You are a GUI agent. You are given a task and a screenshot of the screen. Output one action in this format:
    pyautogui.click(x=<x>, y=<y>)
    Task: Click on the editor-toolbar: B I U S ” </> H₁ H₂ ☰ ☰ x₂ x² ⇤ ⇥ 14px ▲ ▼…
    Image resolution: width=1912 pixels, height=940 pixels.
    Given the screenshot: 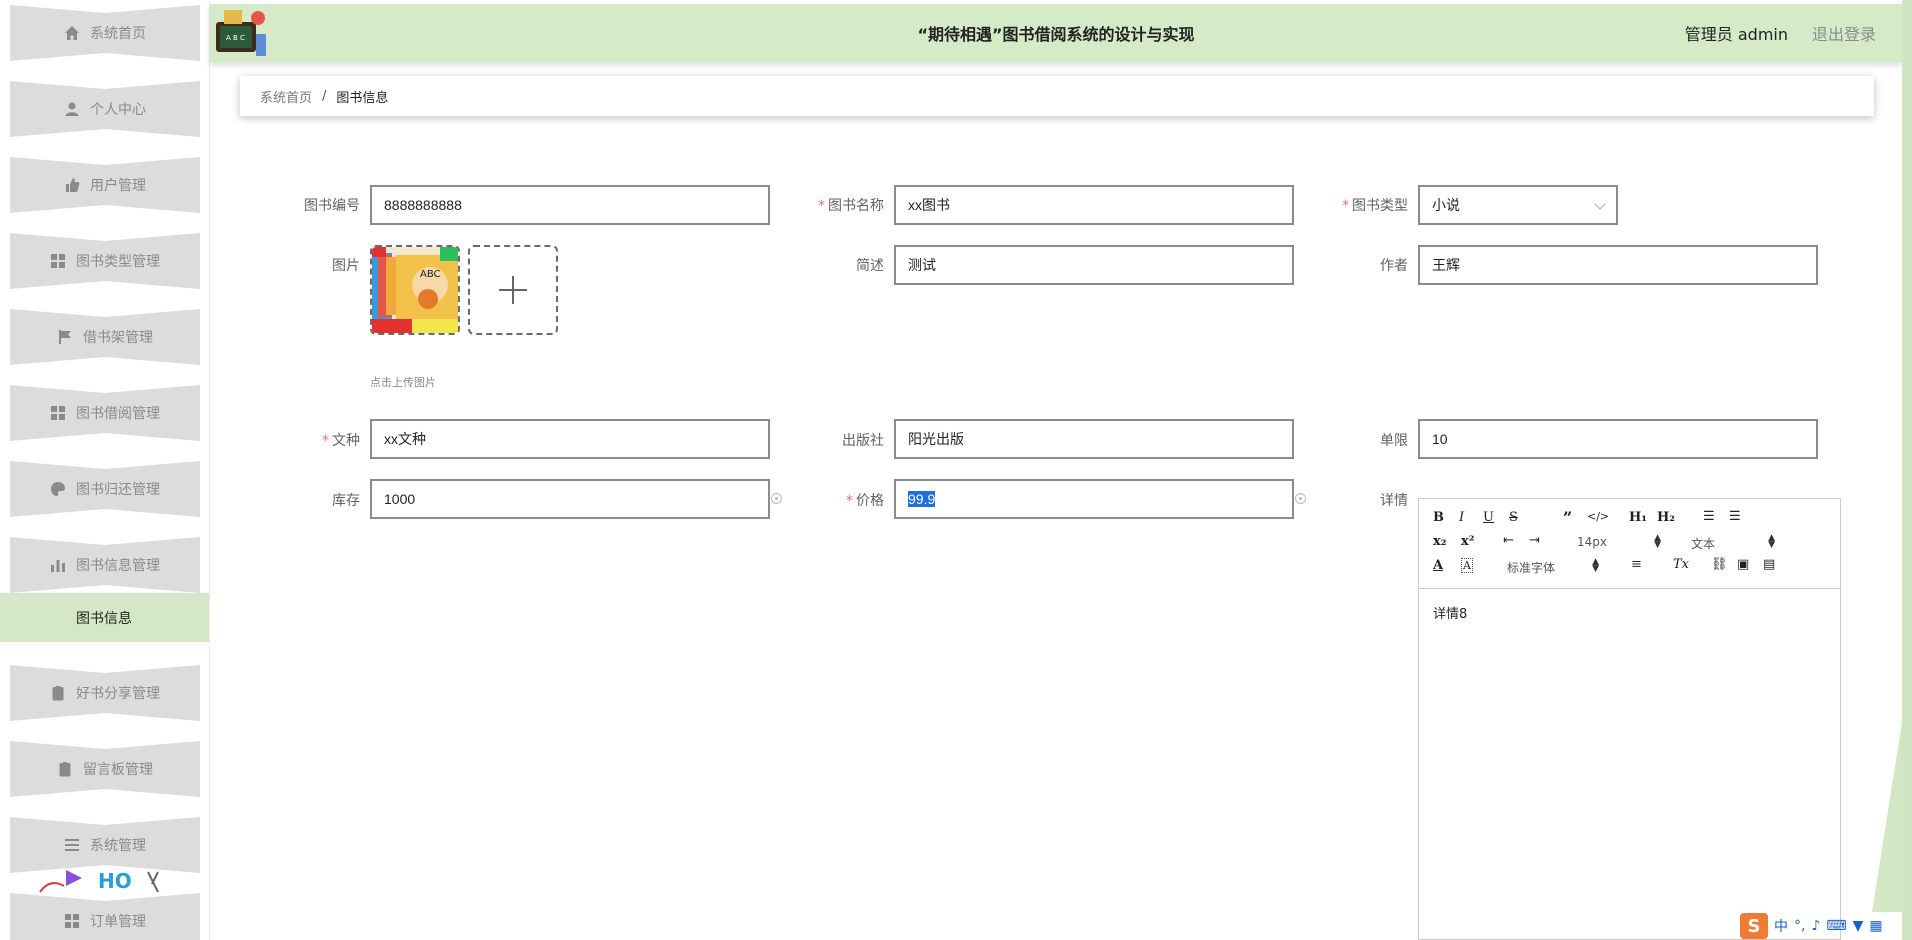 What is the action you would take?
    pyautogui.click(x=1629, y=544)
    